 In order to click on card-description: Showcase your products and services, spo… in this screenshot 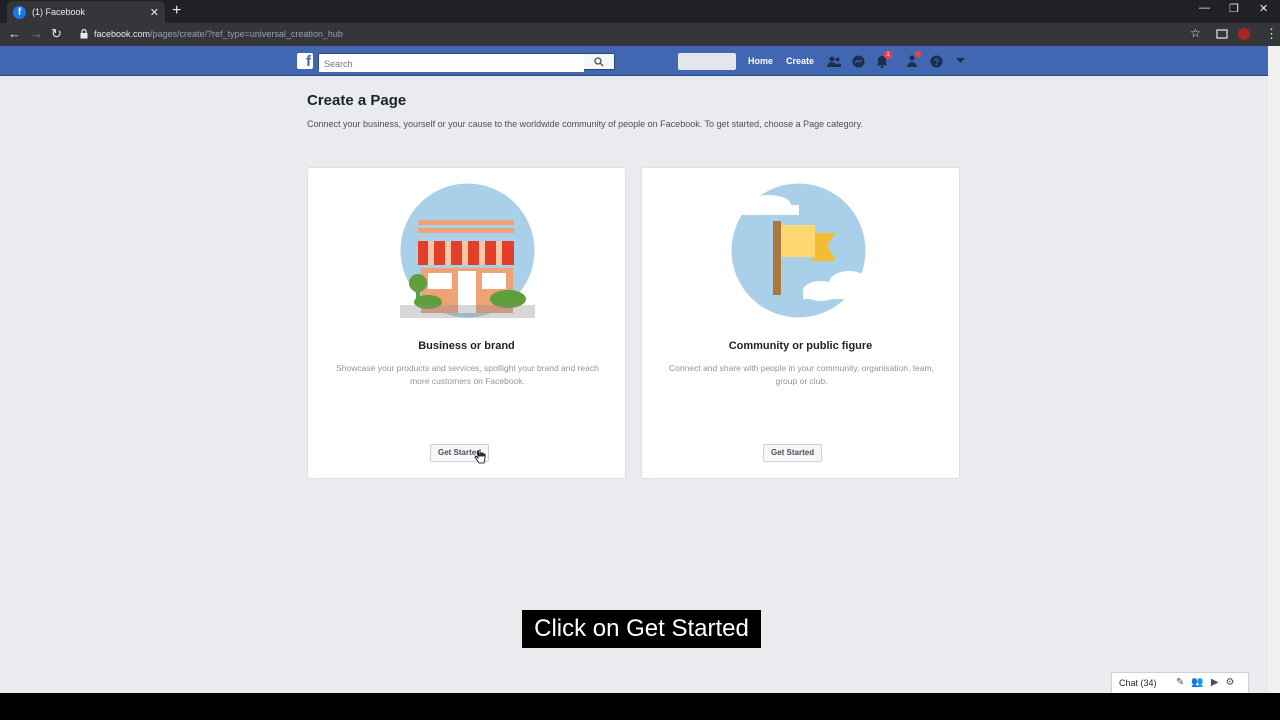, I will do `click(467, 374)`.